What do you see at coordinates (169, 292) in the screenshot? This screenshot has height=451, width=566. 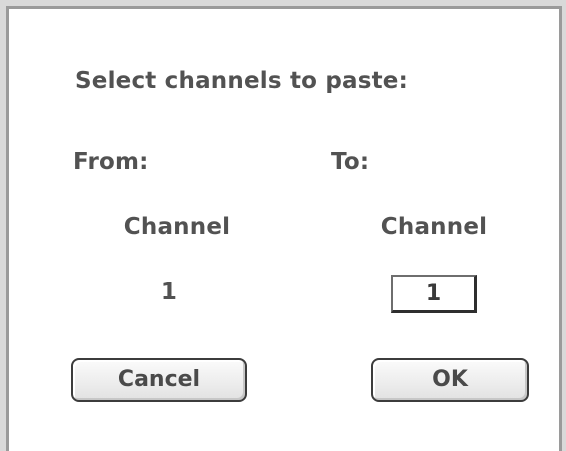 I see `from-channel-value: 1` at bounding box center [169, 292].